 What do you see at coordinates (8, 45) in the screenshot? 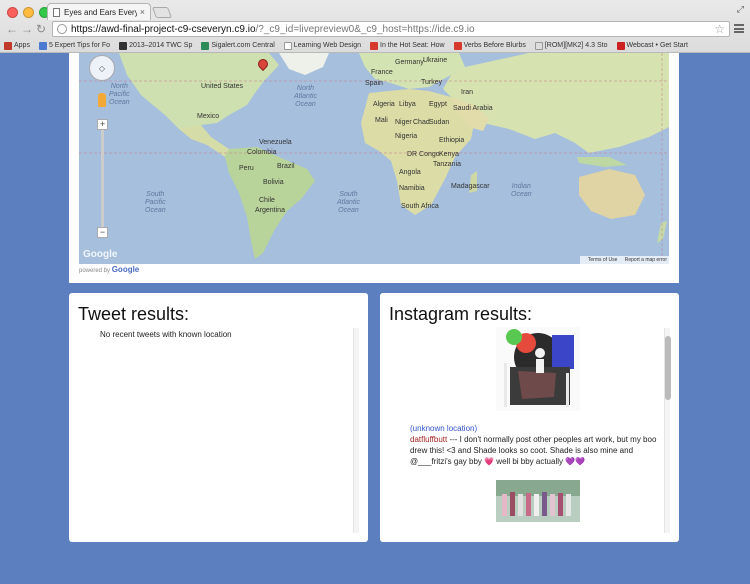
I see `apps-icon` at bounding box center [8, 45].